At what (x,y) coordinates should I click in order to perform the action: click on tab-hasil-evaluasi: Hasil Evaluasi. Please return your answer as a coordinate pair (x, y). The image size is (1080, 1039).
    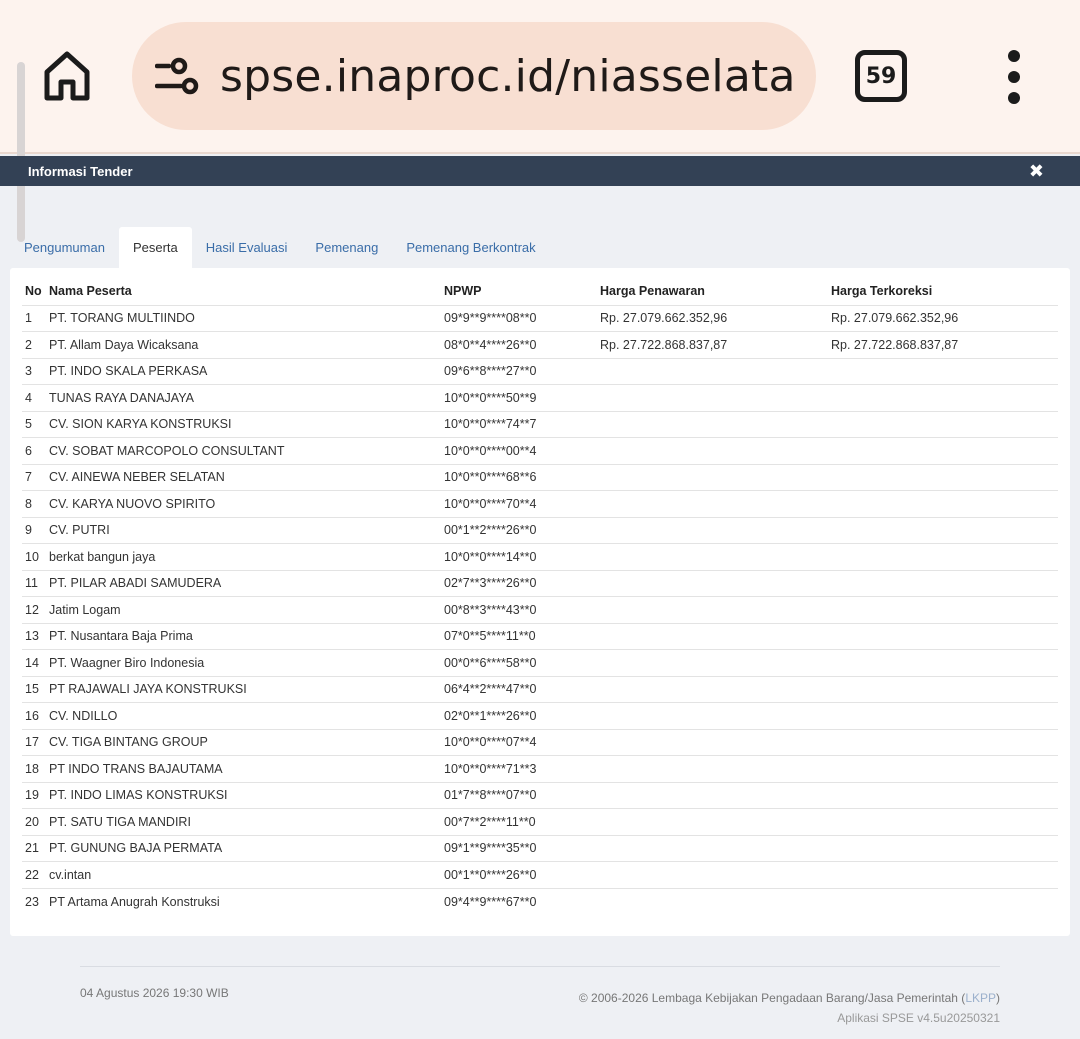
    Looking at the image, I should click on (247, 247).